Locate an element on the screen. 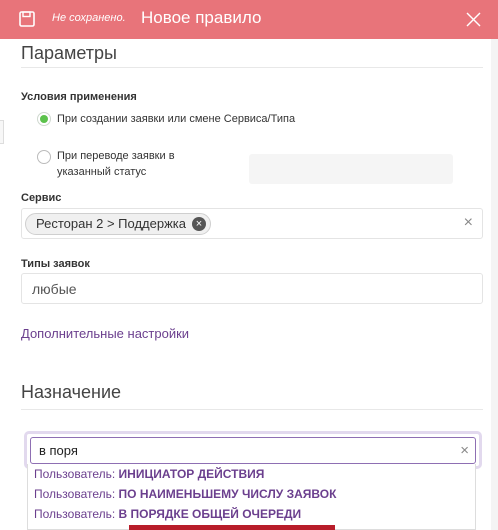  option-value: ИНИЦИАТОР ДЕЙСТВИЯ is located at coordinates (191, 474).